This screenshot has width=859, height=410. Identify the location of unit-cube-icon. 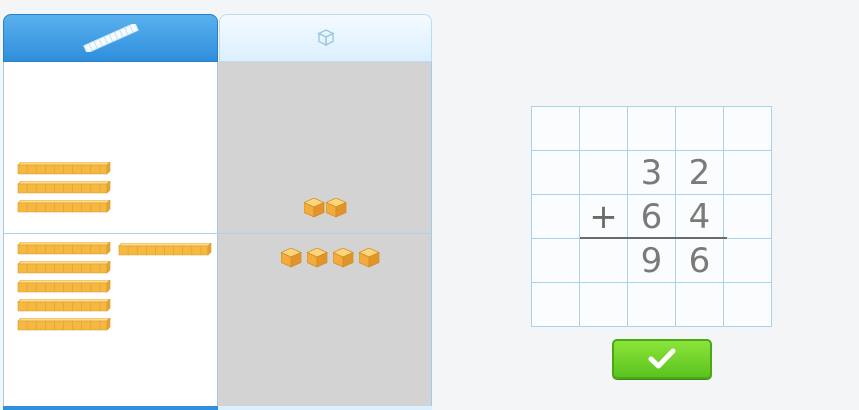
(325, 38).